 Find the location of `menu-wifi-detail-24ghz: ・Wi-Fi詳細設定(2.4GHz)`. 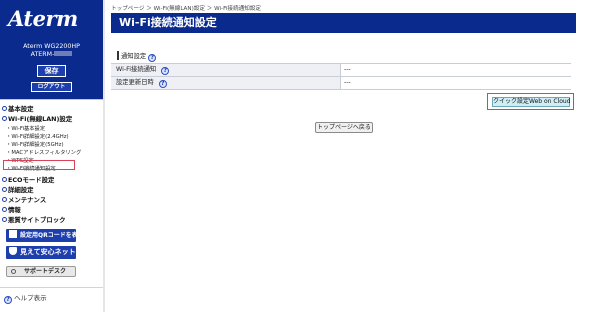

menu-wifi-detail-24ghz: ・Wi-Fi詳細設定(2.4GHz) is located at coordinates (37, 136).